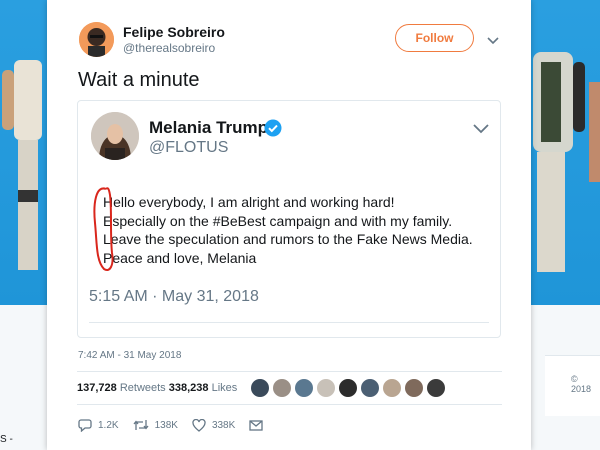 The image size is (600, 450). What do you see at coordinates (180, 425) in the screenshot?
I see `tweet-actions: 1.2K 138K 338K` at bounding box center [180, 425].